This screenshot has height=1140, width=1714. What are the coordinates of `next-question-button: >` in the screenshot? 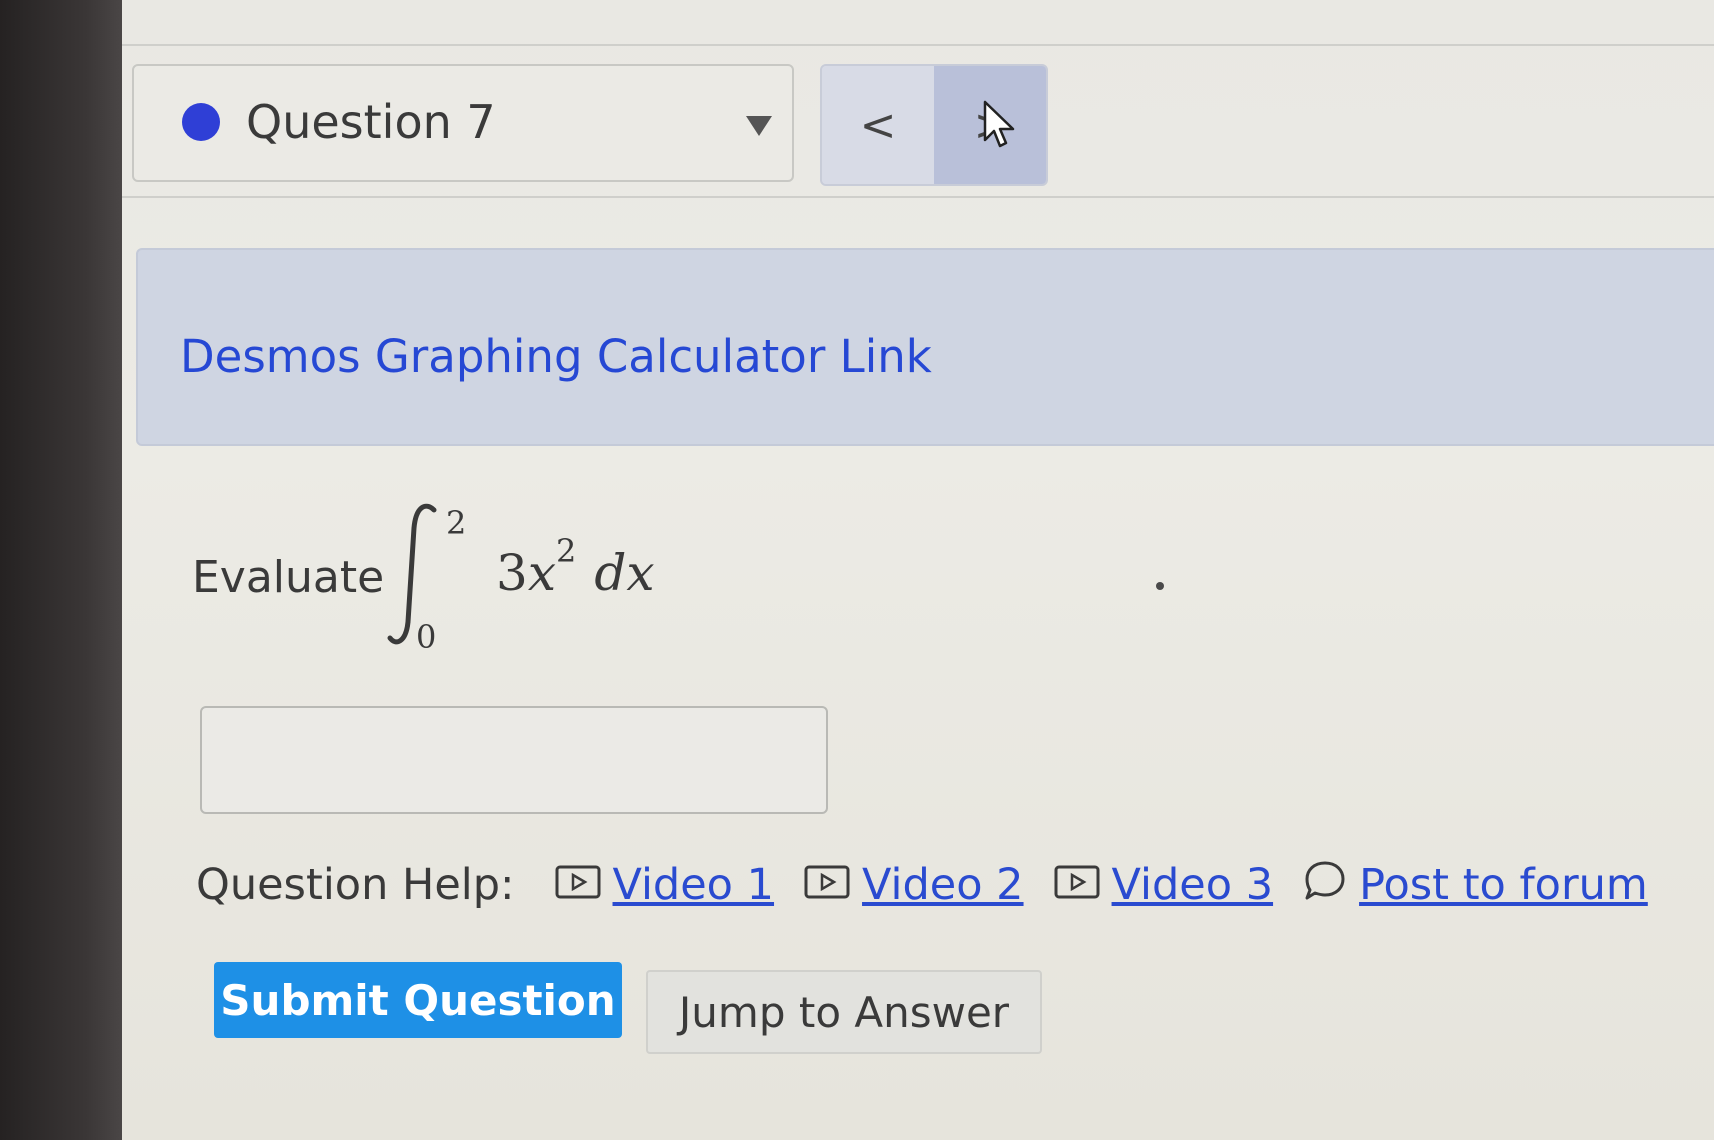 It's located at (990, 125).